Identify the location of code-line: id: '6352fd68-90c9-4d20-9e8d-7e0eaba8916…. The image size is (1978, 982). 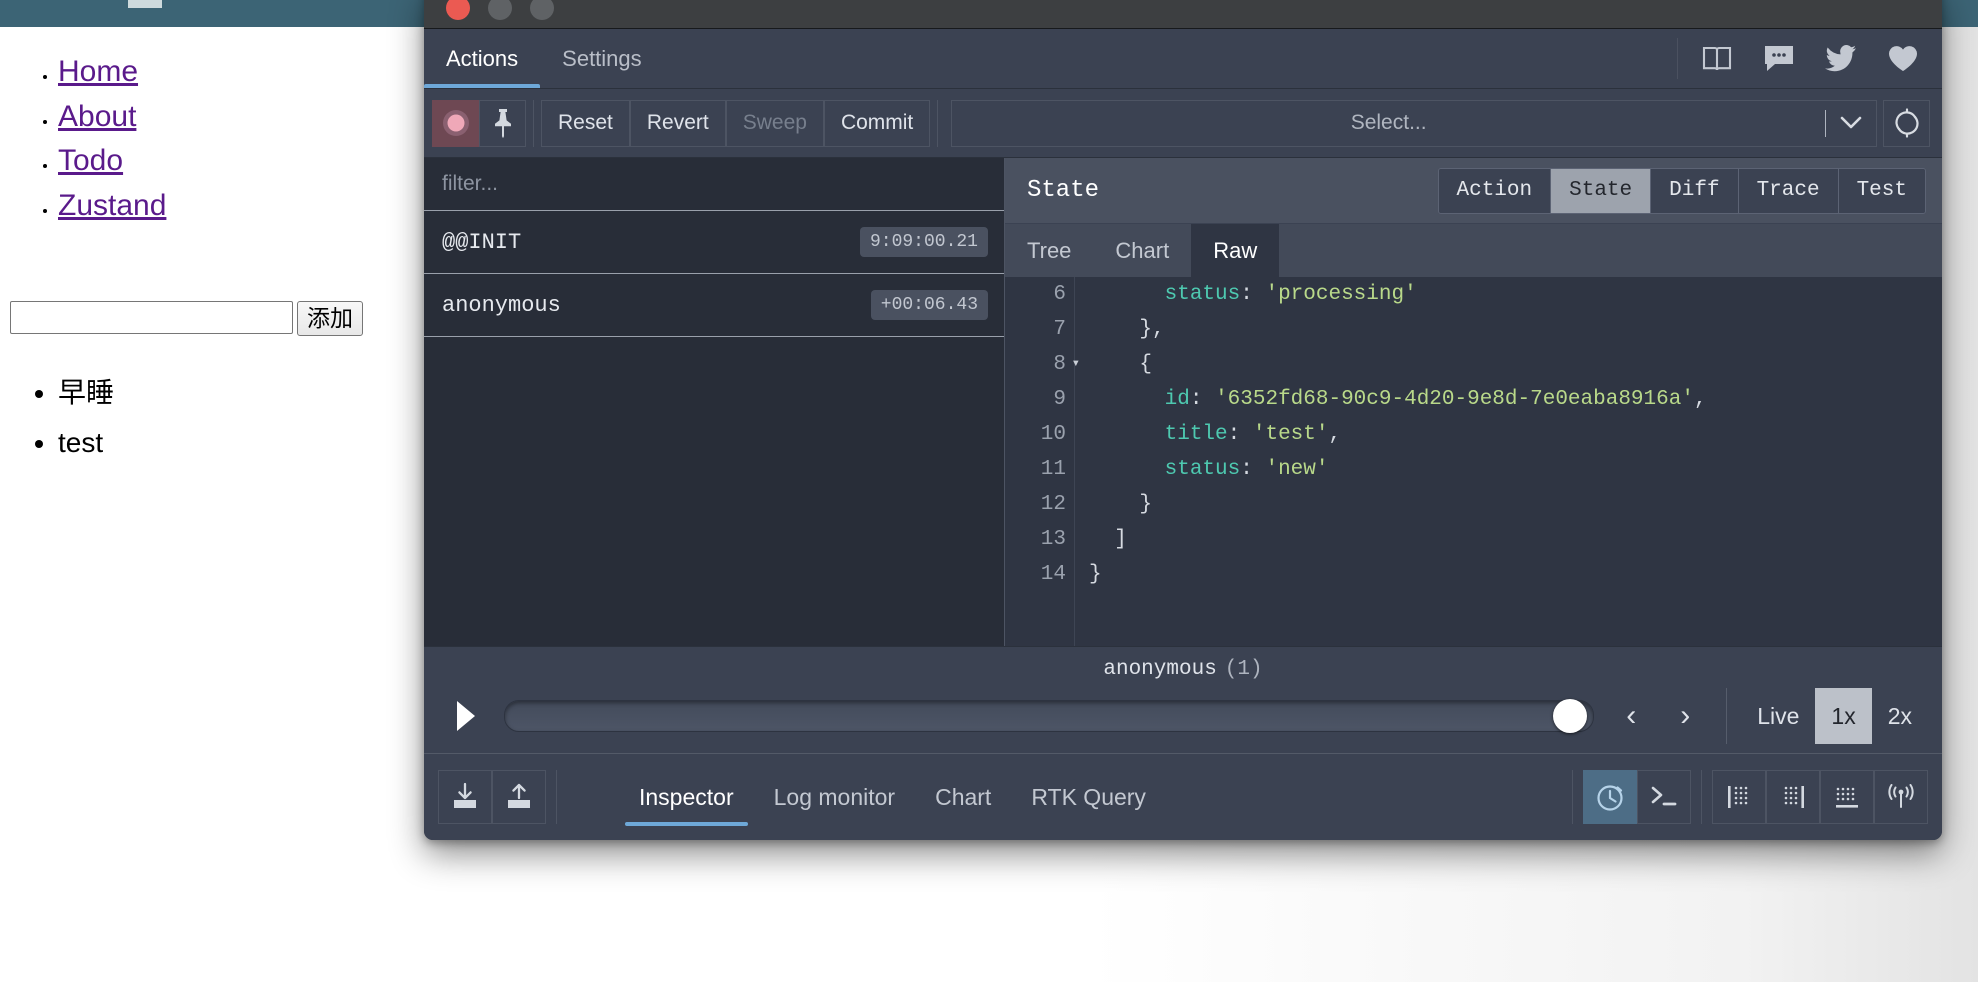
(1515, 399).